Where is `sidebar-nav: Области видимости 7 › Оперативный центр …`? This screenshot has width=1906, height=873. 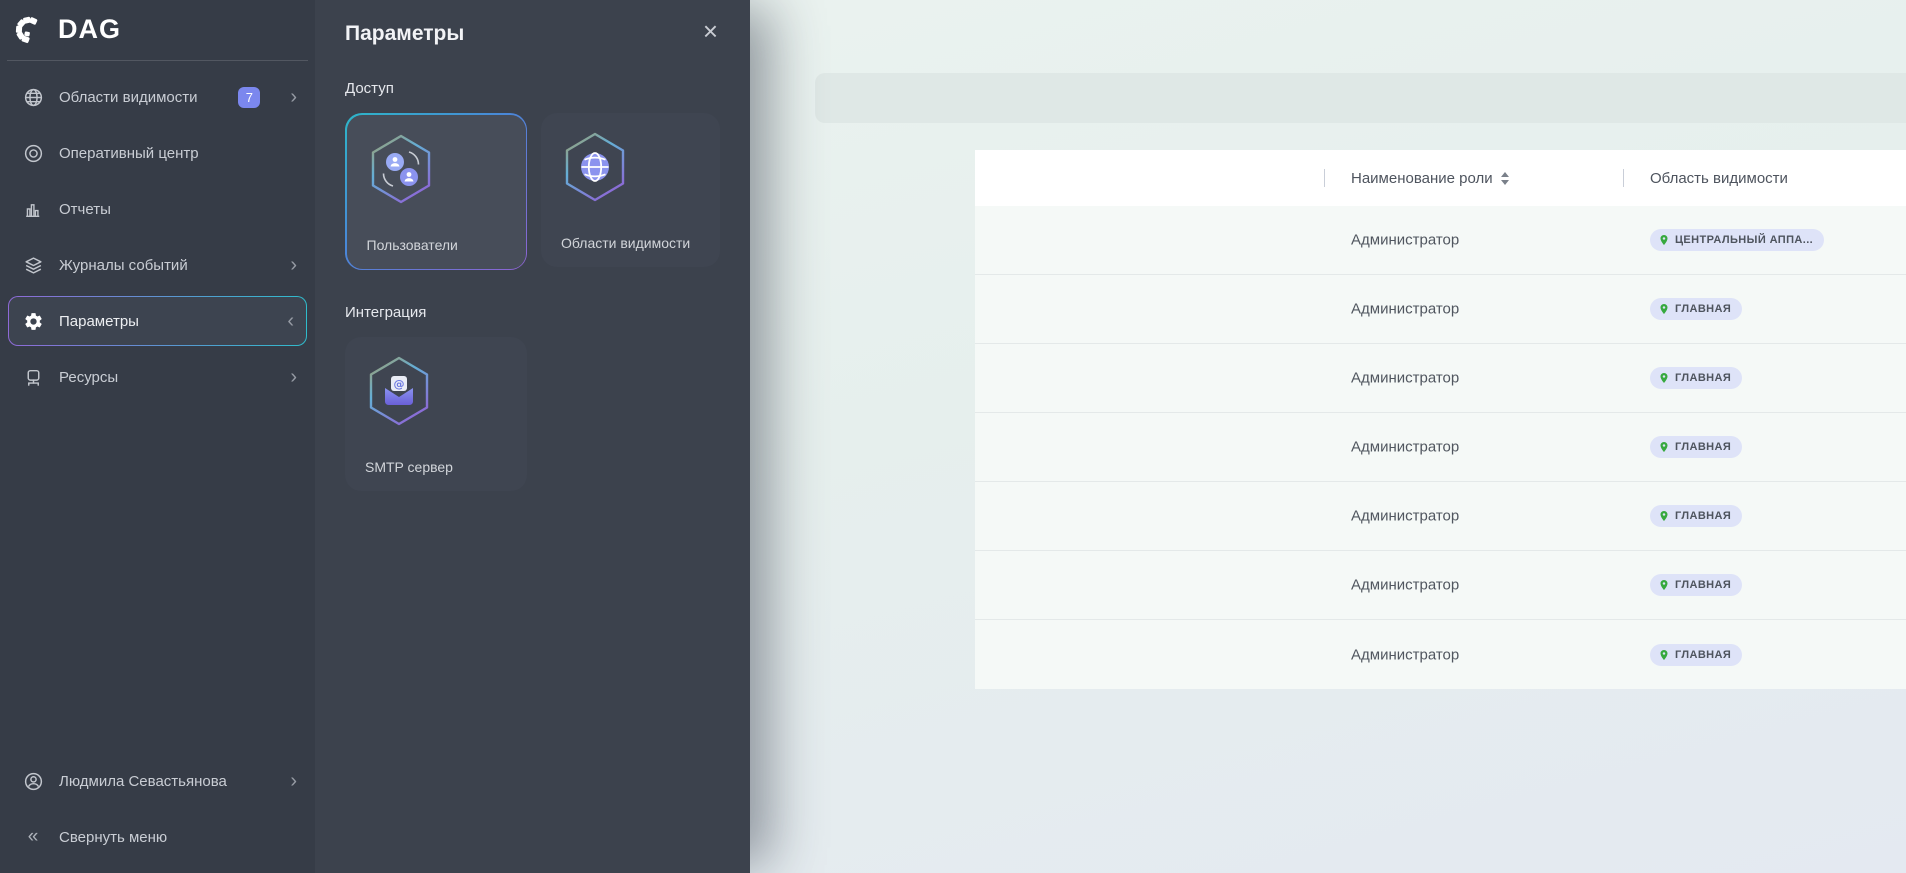 sidebar-nav: Области видимости 7 › Оперативный центр … is located at coordinates (157, 237).